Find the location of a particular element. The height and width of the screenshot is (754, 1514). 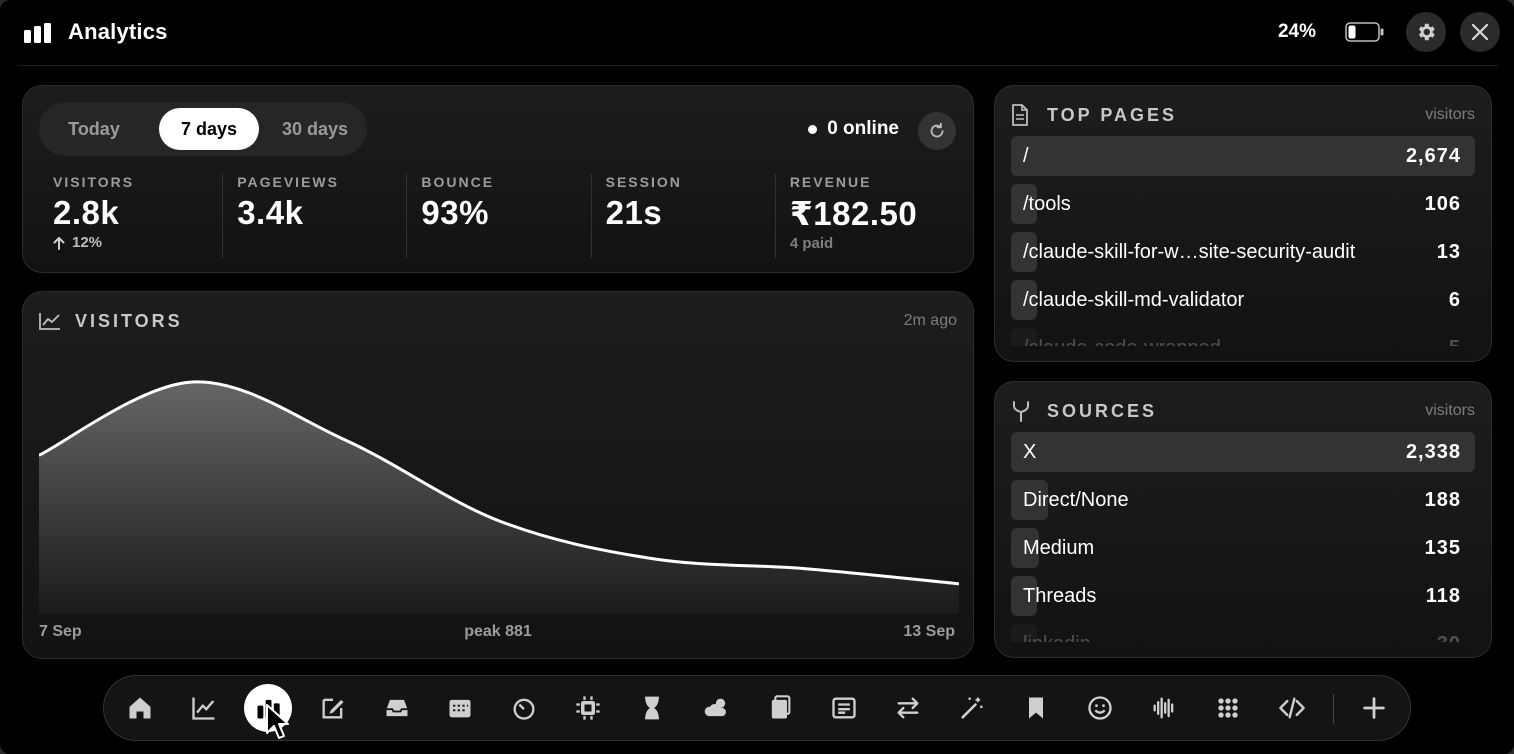

line-chart-icon is located at coordinates (51, 321).